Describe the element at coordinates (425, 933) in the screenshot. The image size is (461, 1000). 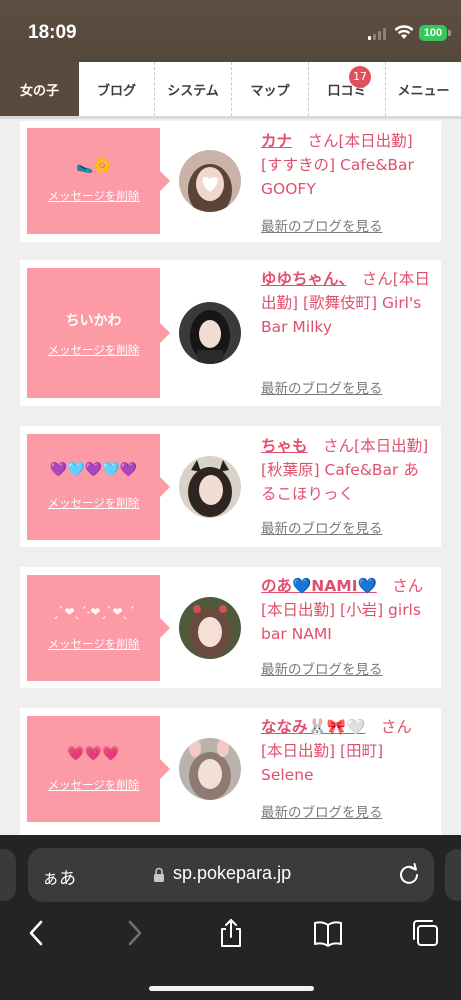
I see `tabs-icon` at that location.